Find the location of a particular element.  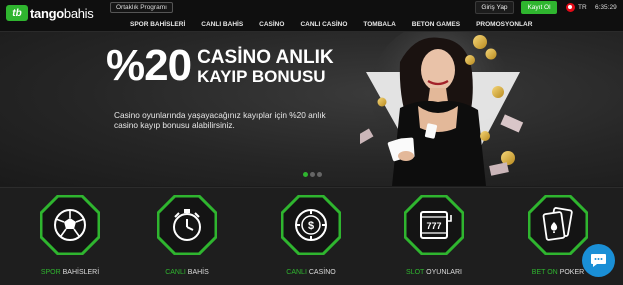

banner-headline: %20 CASİNO ANLIK KAYIP BONUSU is located at coordinates (220, 66).